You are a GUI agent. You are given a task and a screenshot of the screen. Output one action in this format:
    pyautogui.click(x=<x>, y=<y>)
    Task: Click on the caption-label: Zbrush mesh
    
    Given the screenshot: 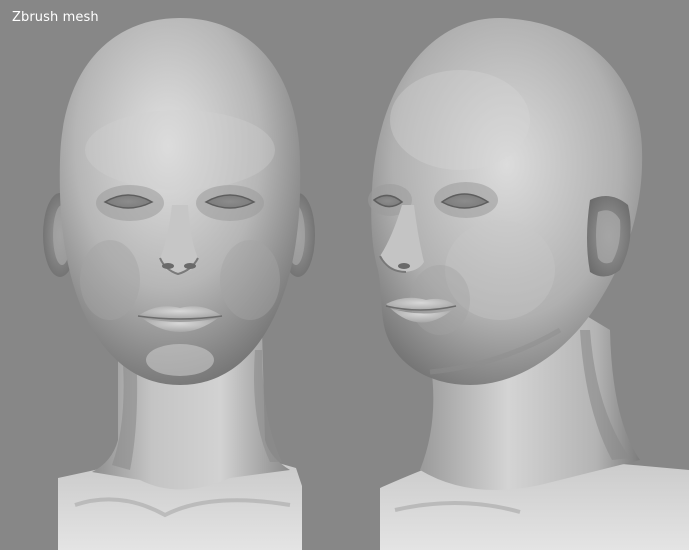 What is the action you would take?
    pyautogui.click(x=55, y=17)
    